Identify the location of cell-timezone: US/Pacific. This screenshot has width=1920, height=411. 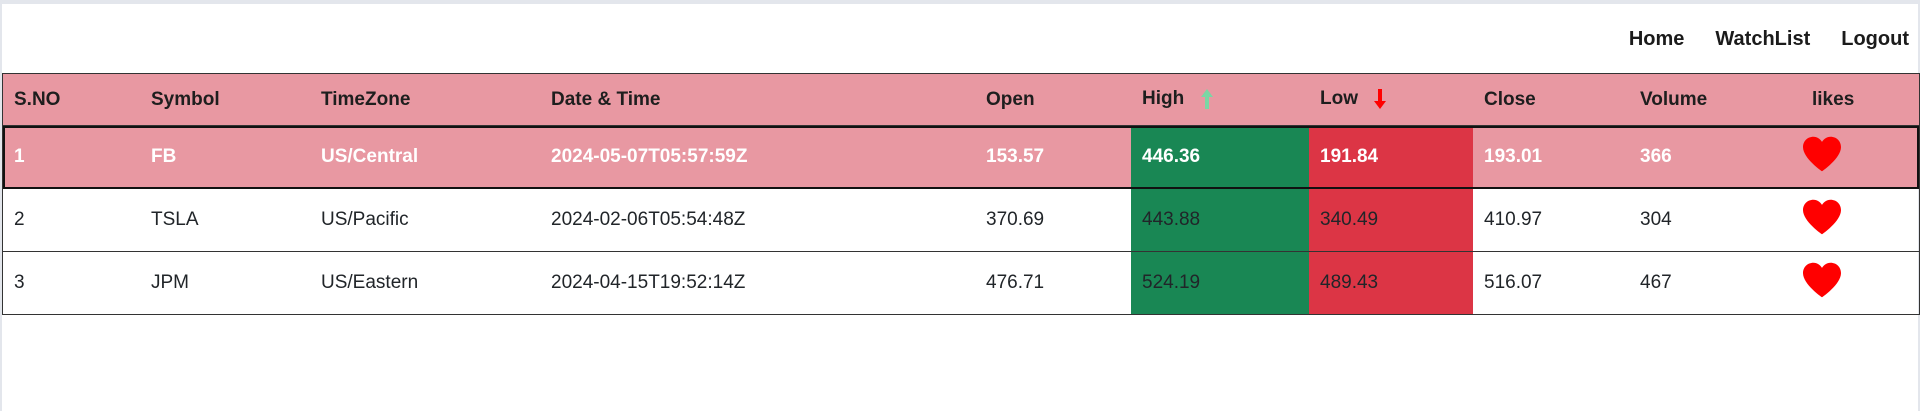
(365, 219).